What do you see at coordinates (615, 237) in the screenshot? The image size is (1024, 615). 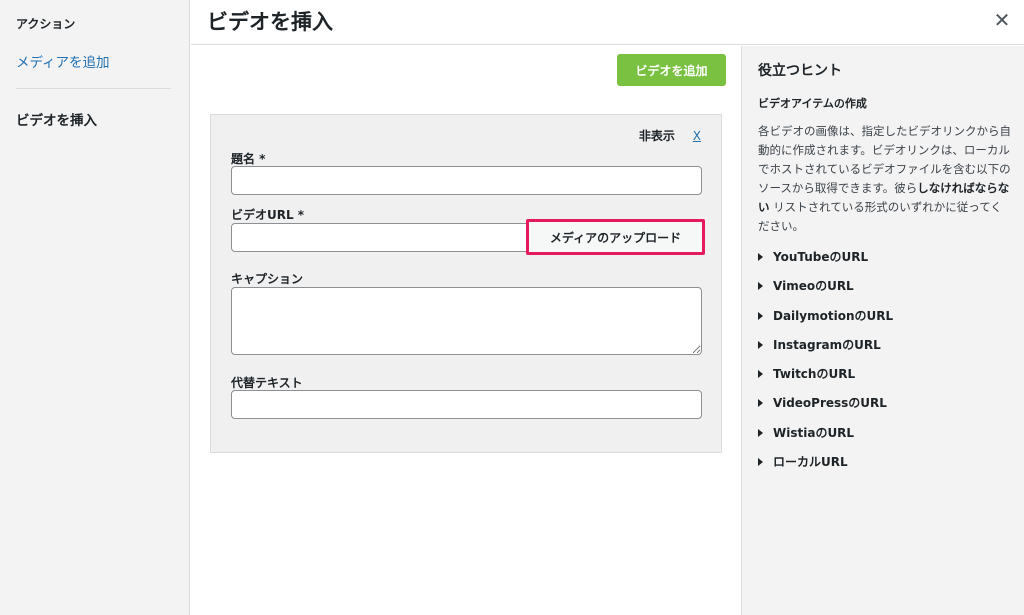 I see `upload-media-button: メディアのアップロード` at bounding box center [615, 237].